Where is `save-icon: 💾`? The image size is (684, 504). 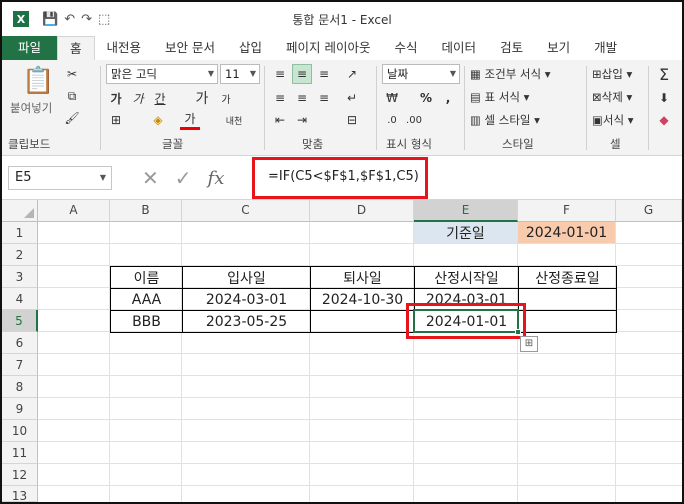
save-icon: 💾 is located at coordinates (50, 19).